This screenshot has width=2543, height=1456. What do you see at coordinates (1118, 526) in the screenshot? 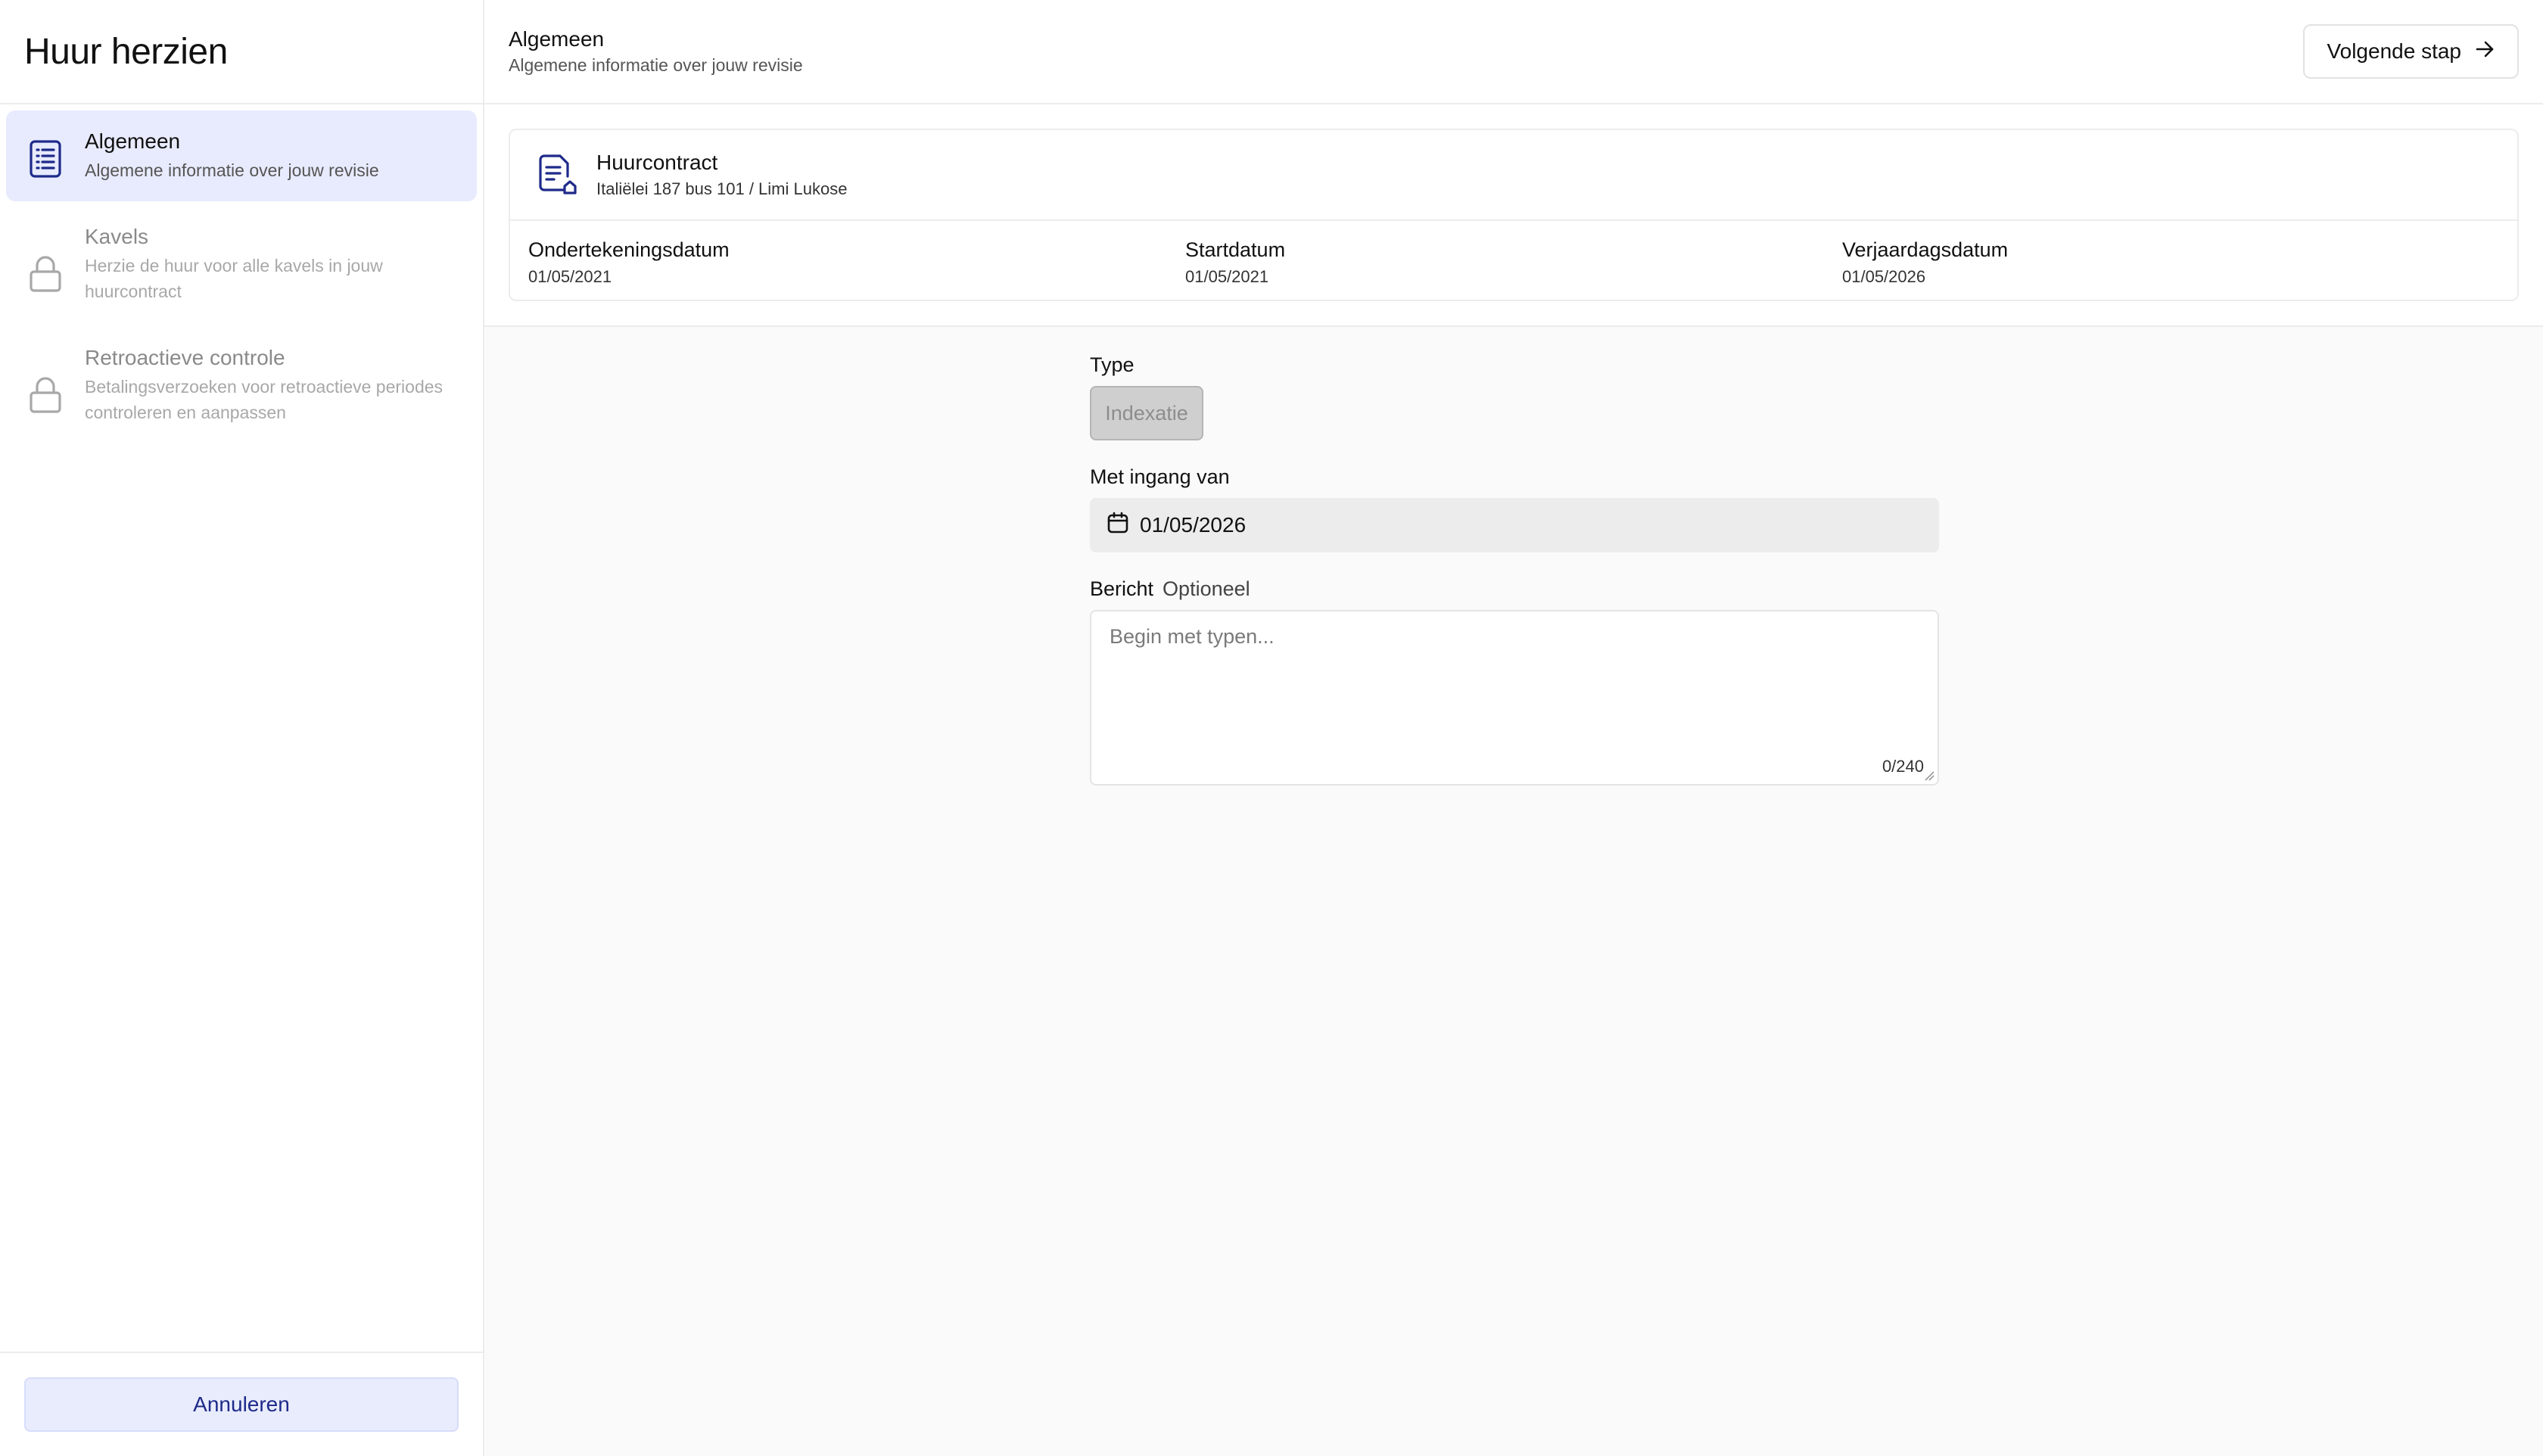
I see `calendar-icon` at bounding box center [1118, 526].